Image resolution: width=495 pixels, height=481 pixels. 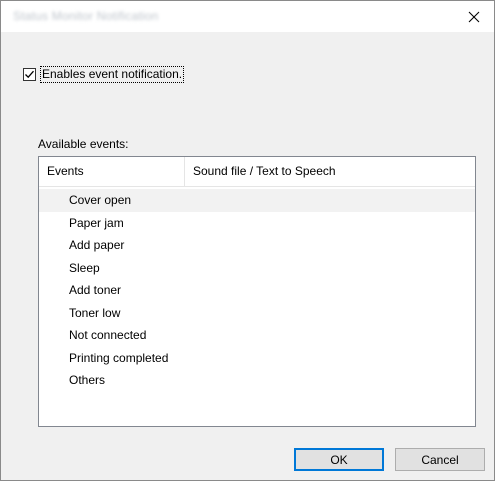 What do you see at coordinates (257, 223) in the screenshot?
I see `list-item-paper-jam: Paper jam` at bounding box center [257, 223].